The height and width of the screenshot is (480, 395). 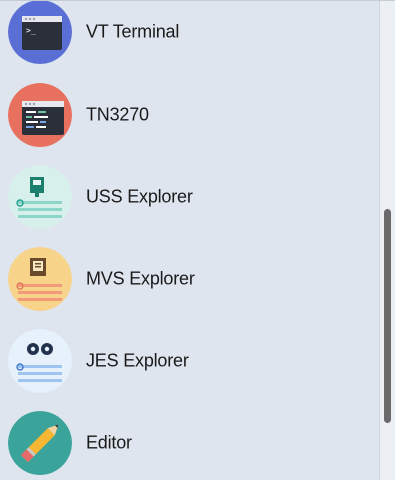 What do you see at coordinates (40, 32) in the screenshot?
I see `vt-terminal-icon: >_` at bounding box center [40, 32].